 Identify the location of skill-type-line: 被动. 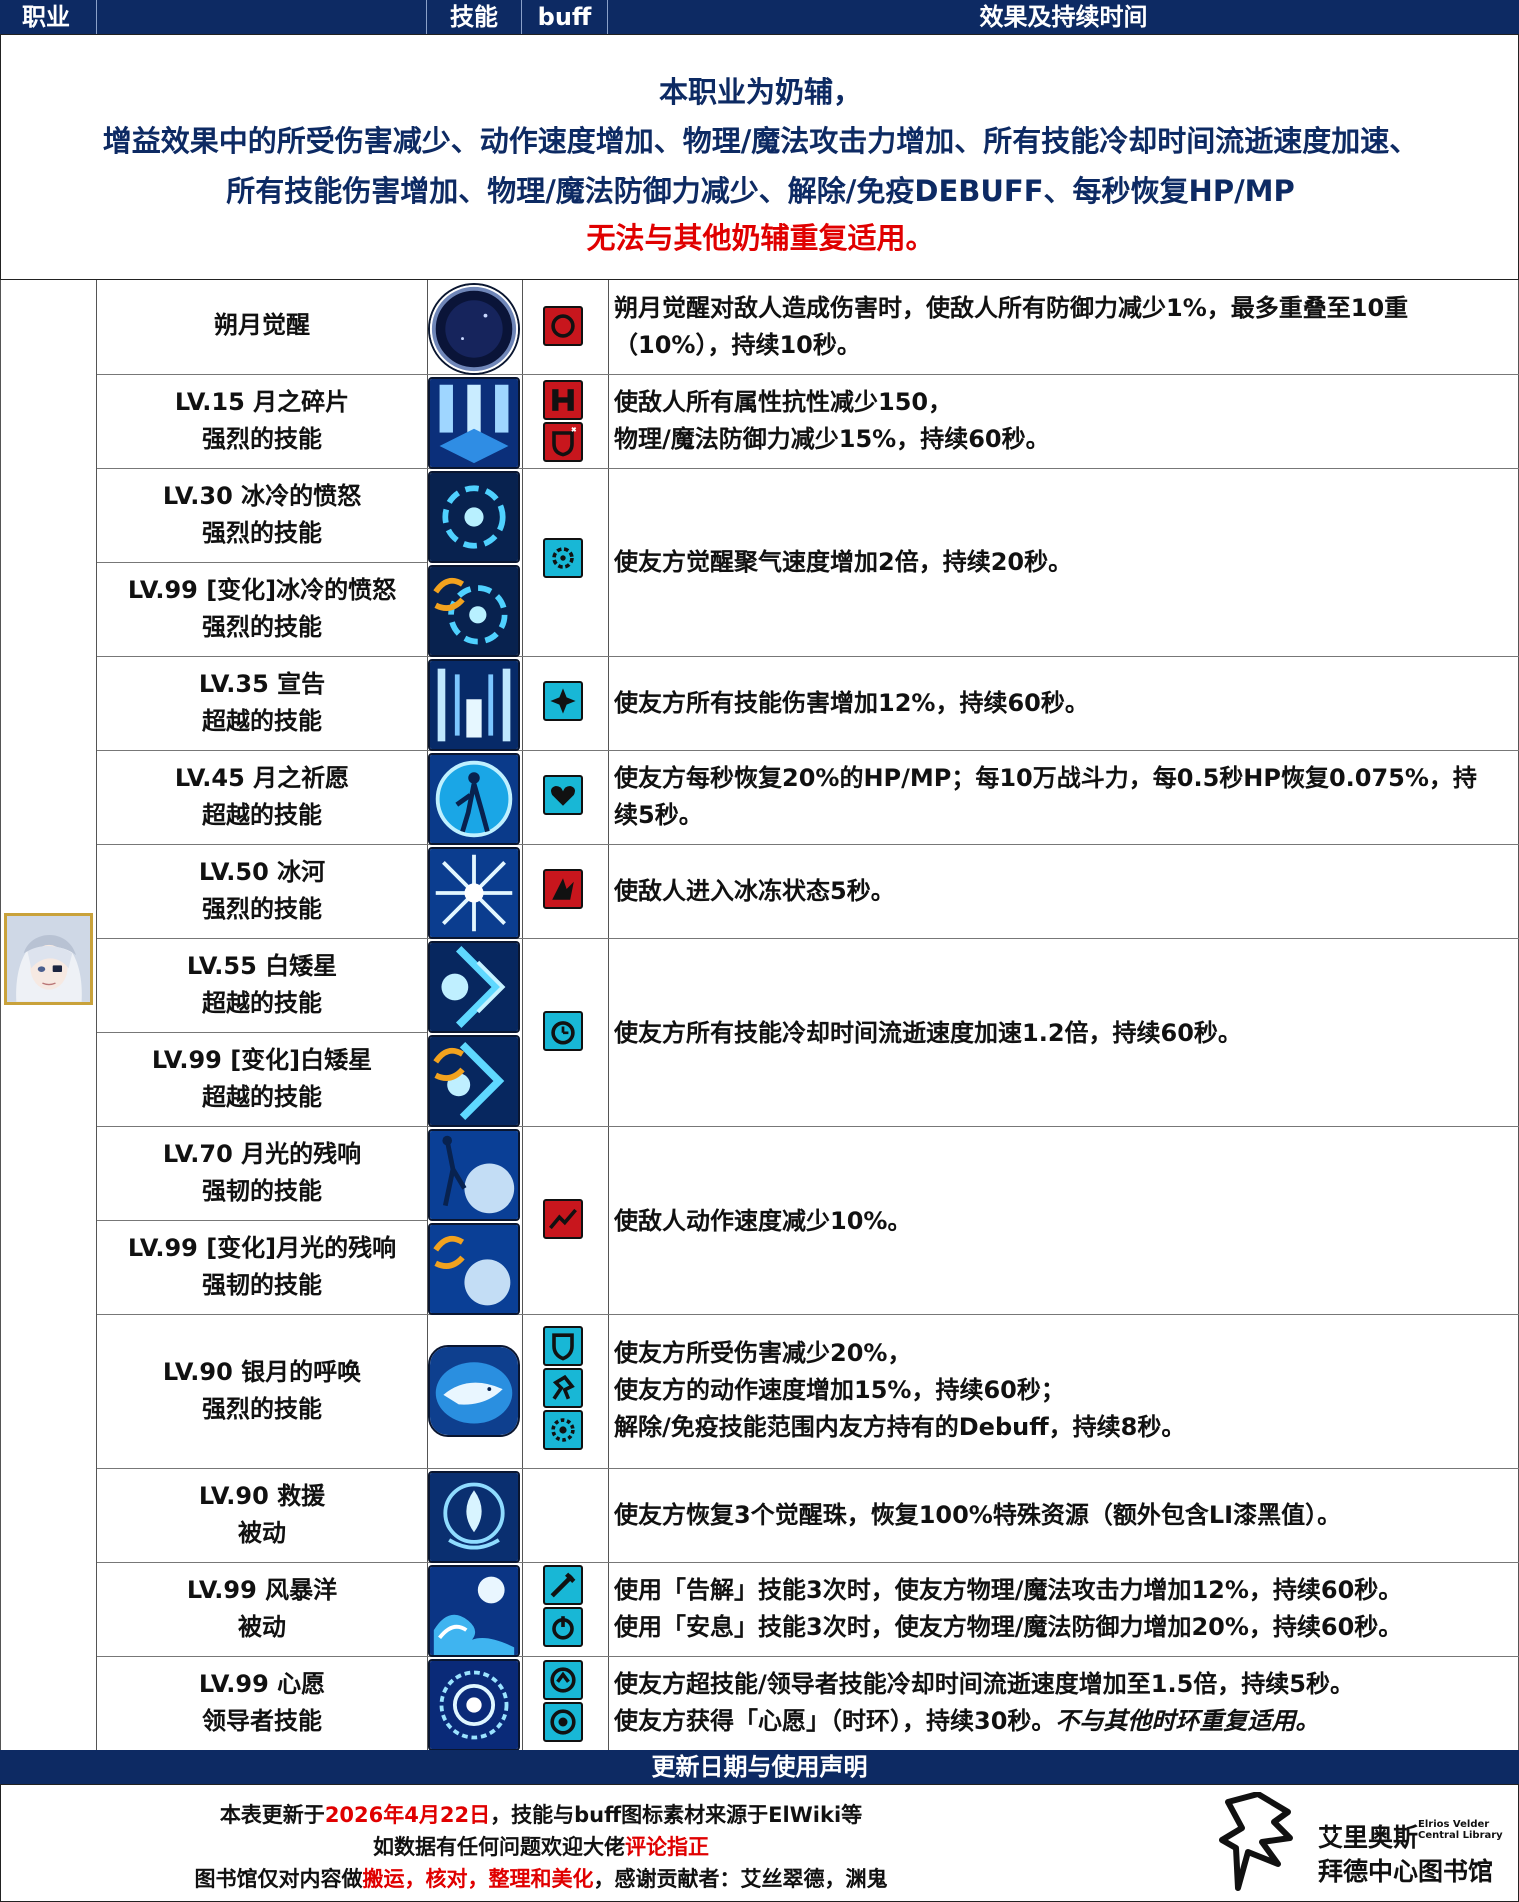
(262, 1533).